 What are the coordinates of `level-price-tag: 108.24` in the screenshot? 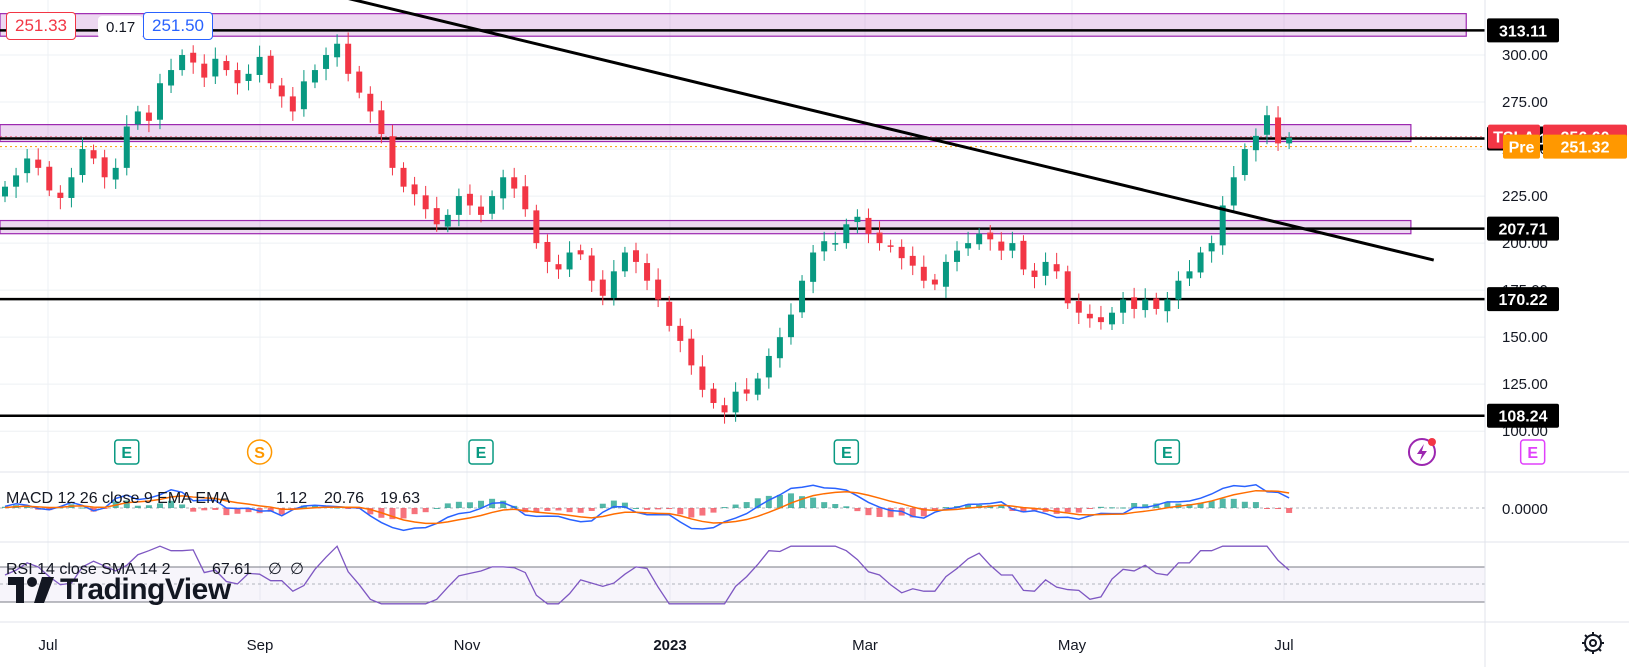 It's located at (1523, 417).